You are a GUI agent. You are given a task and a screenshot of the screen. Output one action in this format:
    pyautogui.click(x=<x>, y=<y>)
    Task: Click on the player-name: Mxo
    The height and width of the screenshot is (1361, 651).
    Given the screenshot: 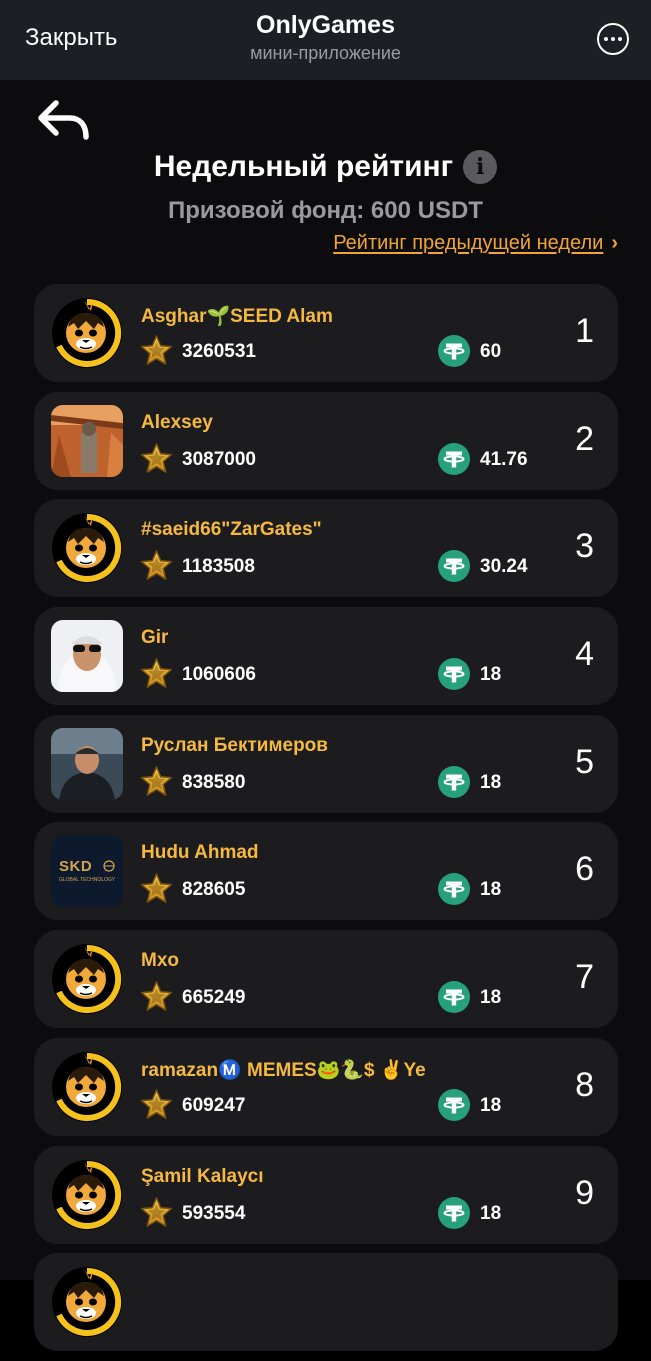 What is the action you would take?
    pyautogui.click(x=160, y=961)
    